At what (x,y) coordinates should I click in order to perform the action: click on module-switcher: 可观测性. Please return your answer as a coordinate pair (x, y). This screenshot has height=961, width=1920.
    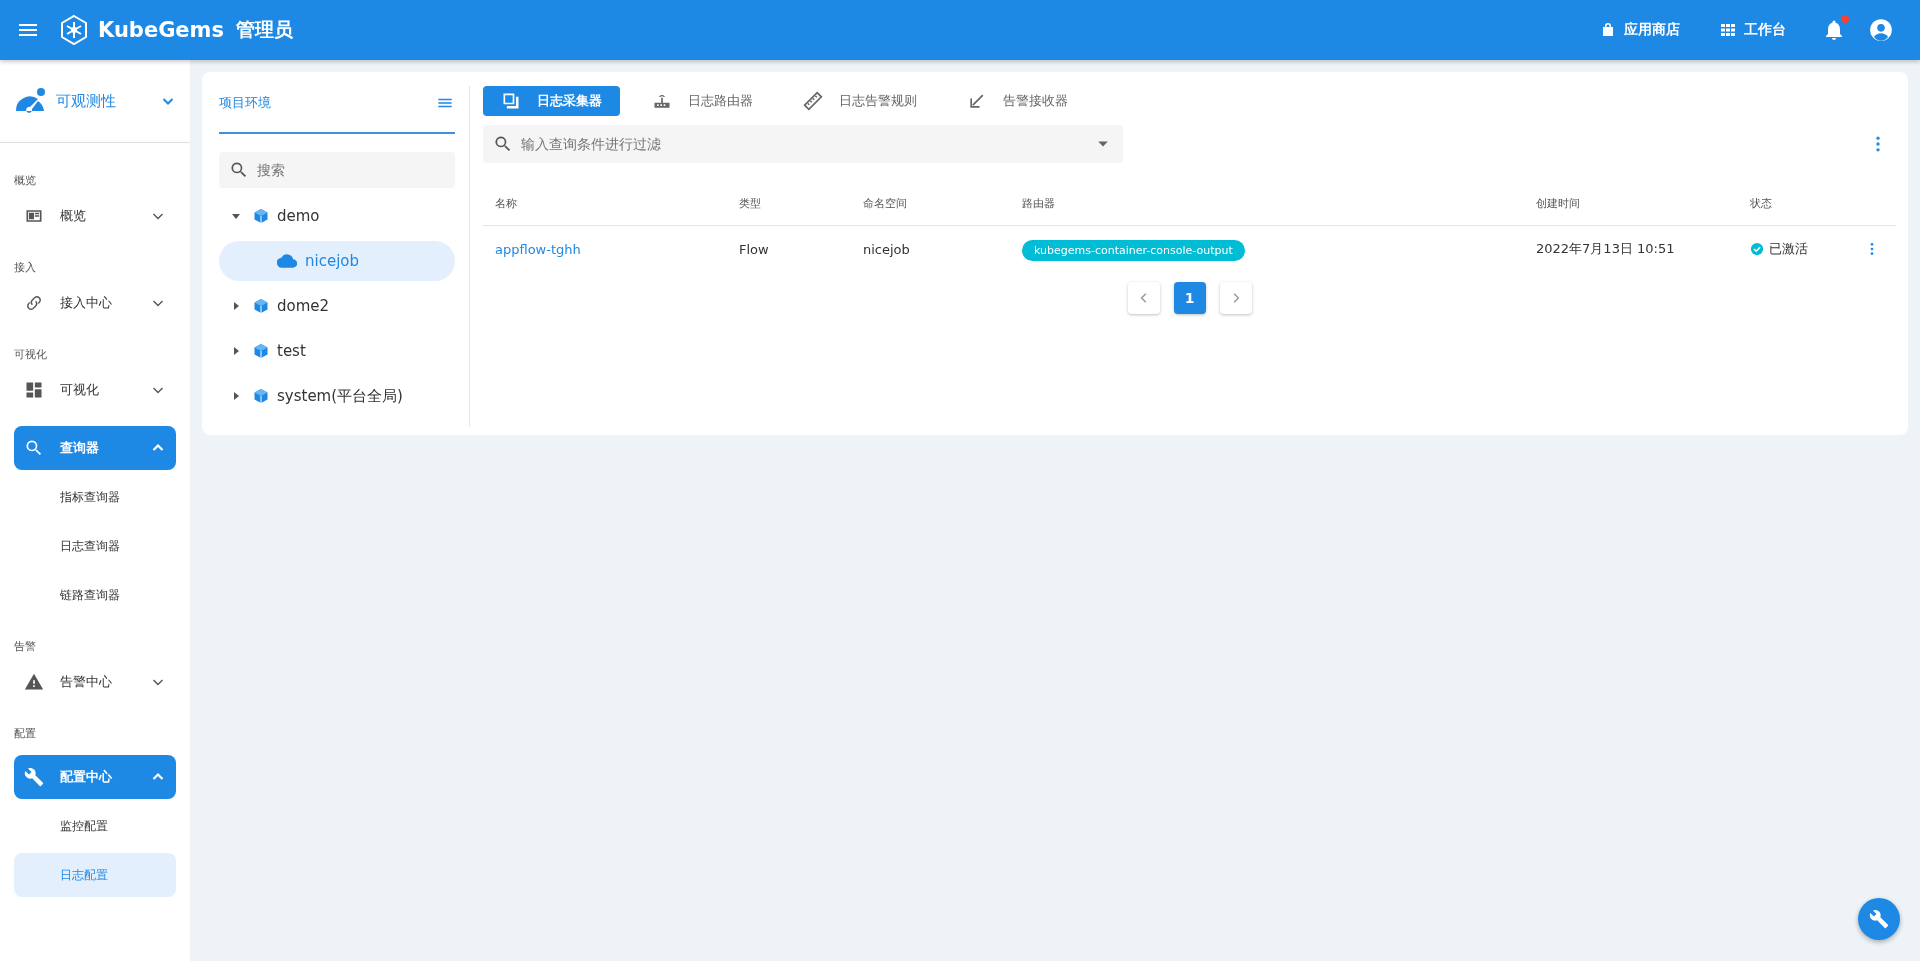
    Looking at the image, I should click on (95, 101).